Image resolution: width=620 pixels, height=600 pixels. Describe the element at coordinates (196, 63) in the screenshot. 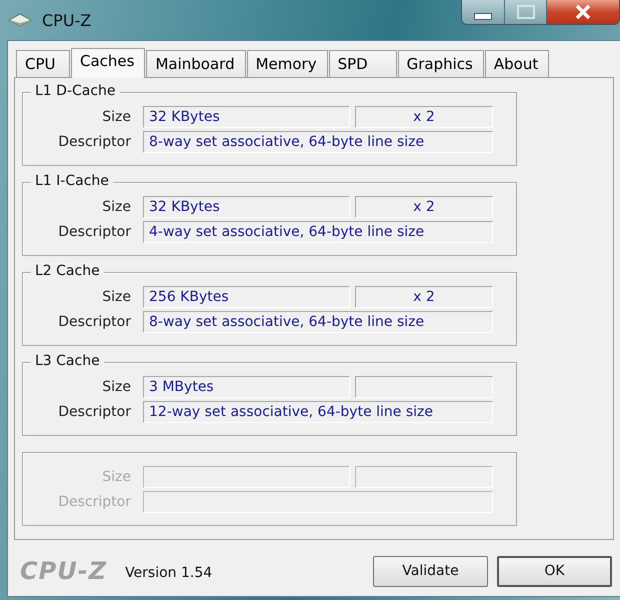

I see `tab: Mainboard` at that location.